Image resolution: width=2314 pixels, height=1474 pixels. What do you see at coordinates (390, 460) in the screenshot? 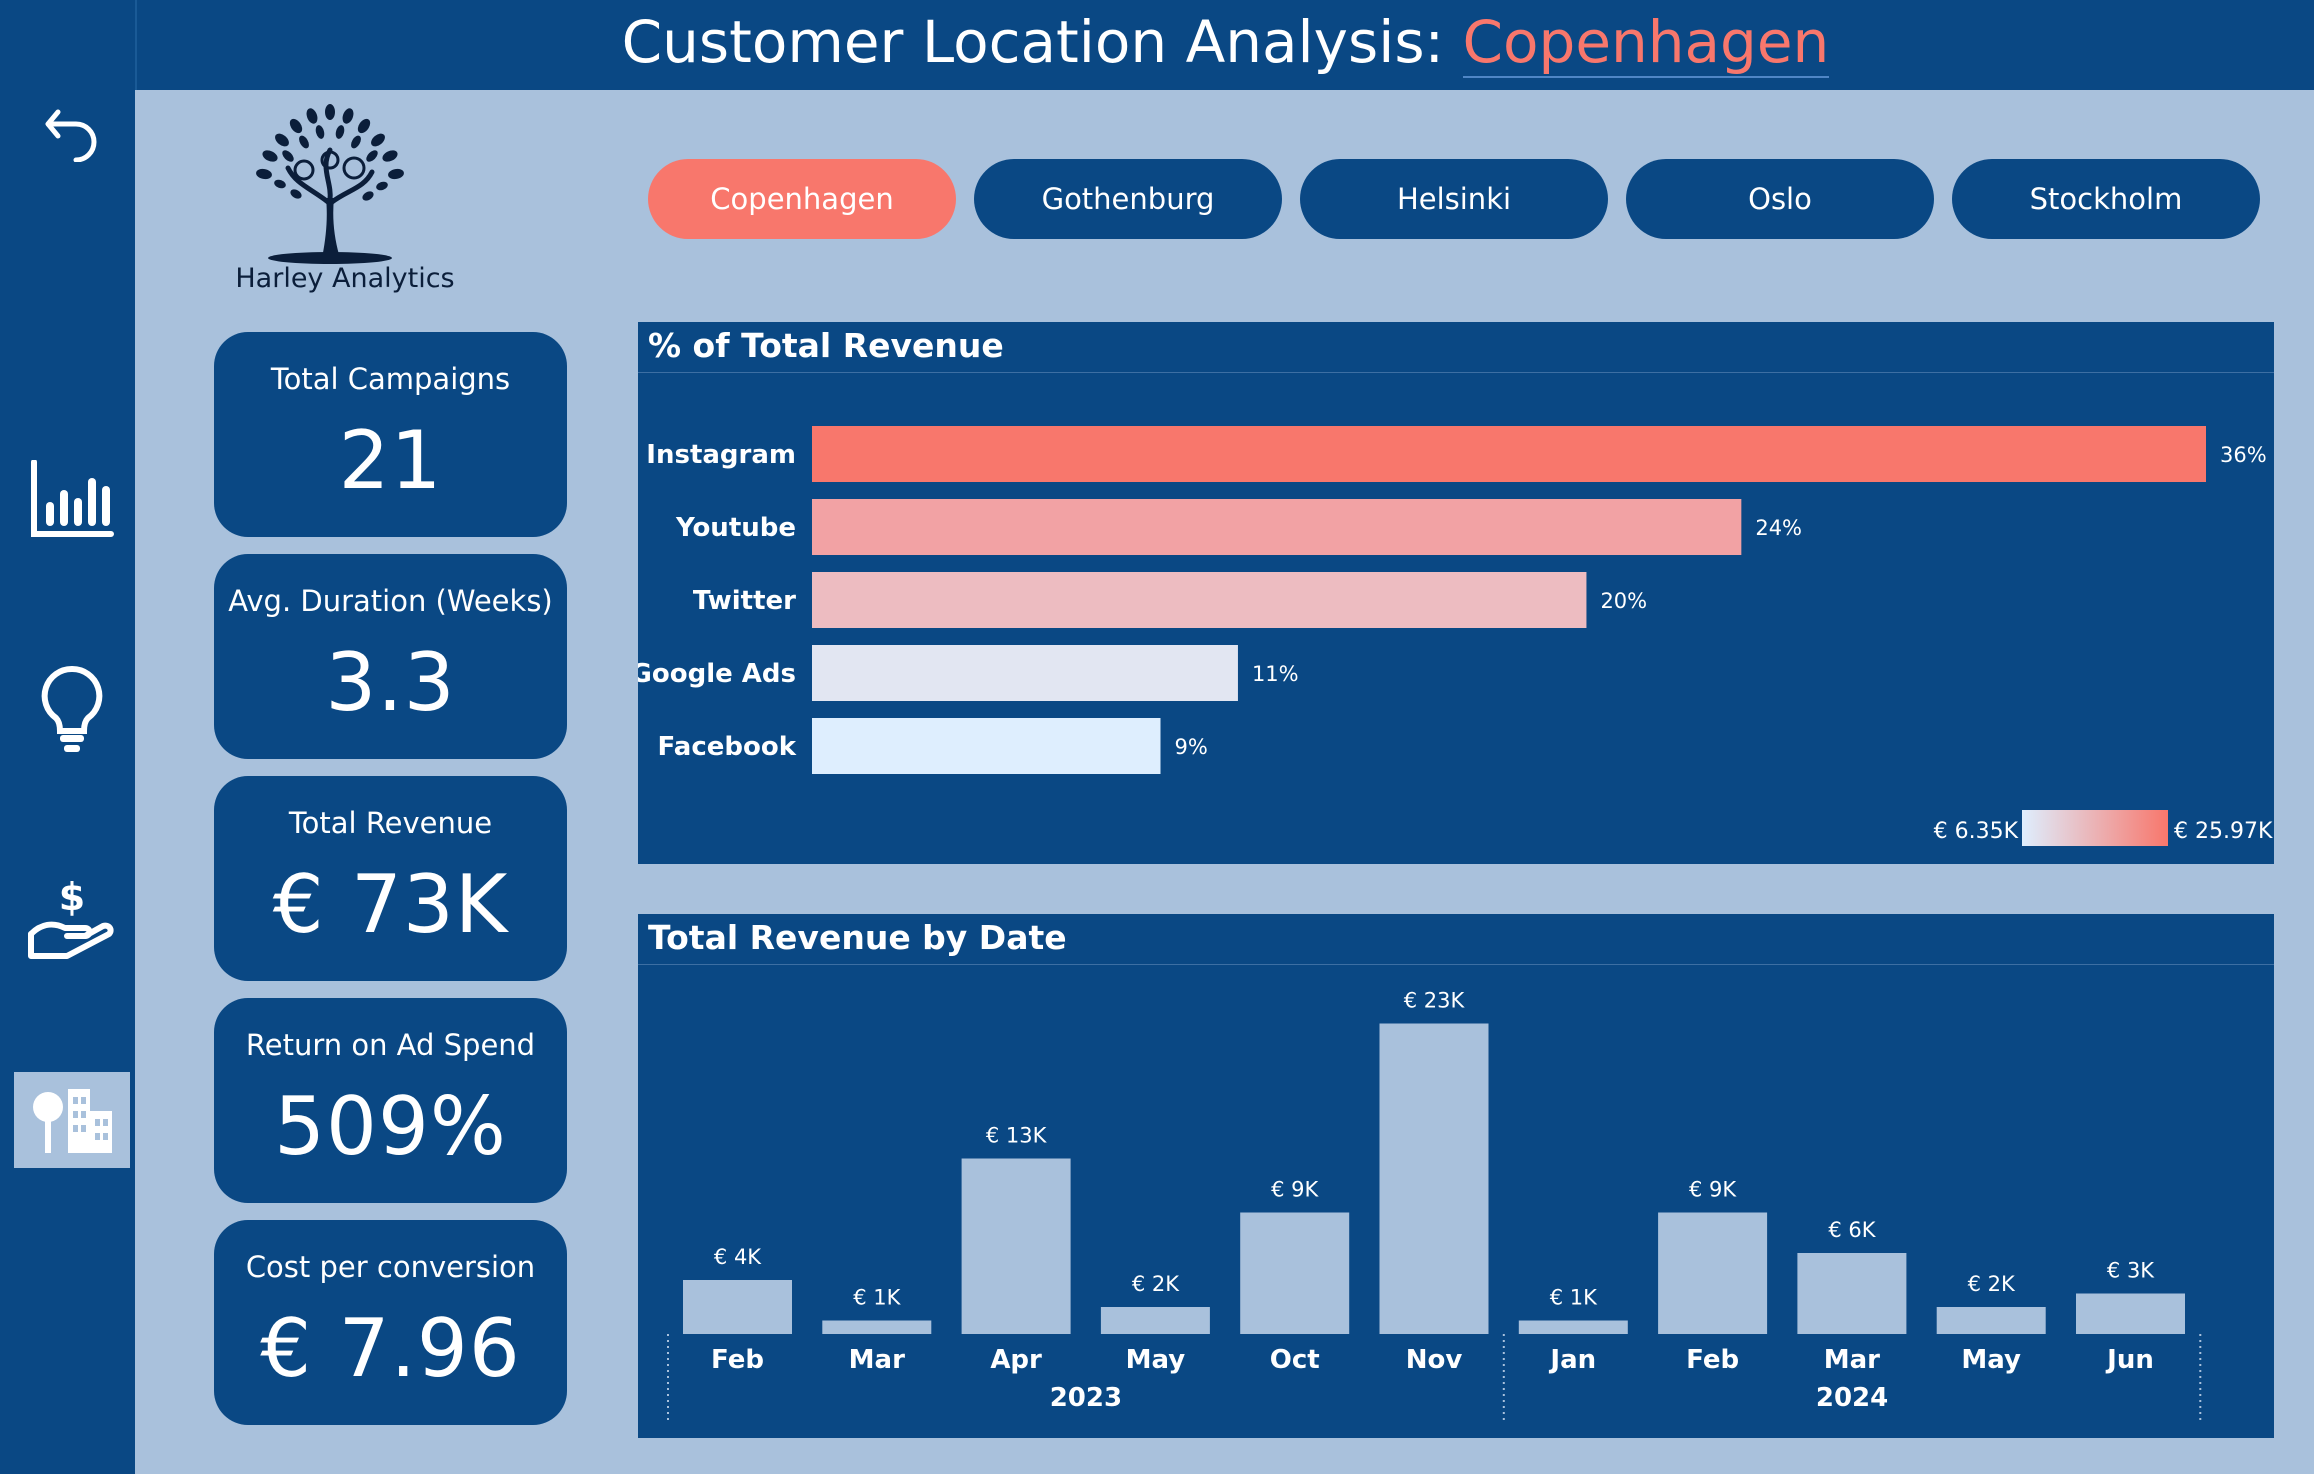
I see `kpi-value: 21` at bounding box center [390, 460].